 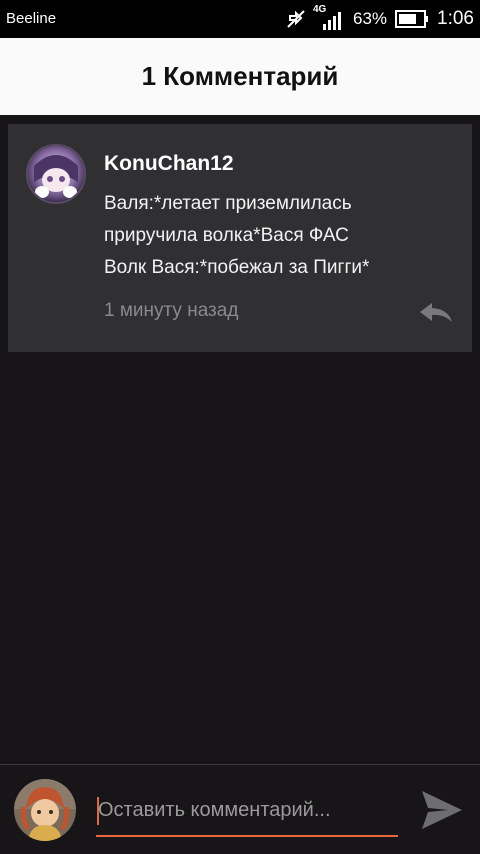 I want to click on status-icons: 4G 63% 1:06, so click(x=379, y=18).